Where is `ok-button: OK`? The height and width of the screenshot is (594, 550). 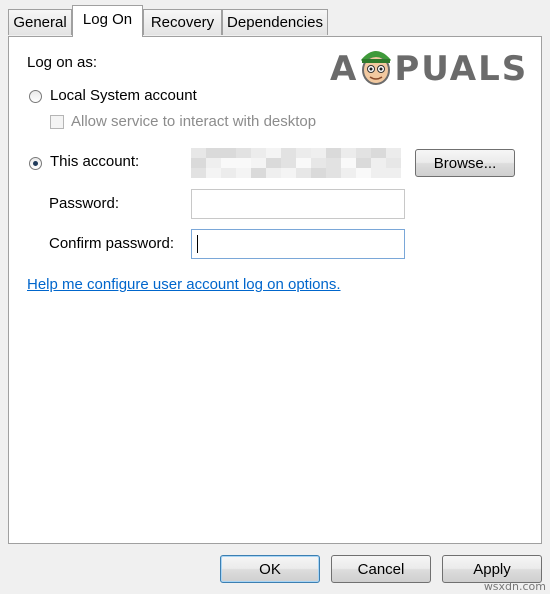
ok-button: OK is located at coordinates (270, 569).